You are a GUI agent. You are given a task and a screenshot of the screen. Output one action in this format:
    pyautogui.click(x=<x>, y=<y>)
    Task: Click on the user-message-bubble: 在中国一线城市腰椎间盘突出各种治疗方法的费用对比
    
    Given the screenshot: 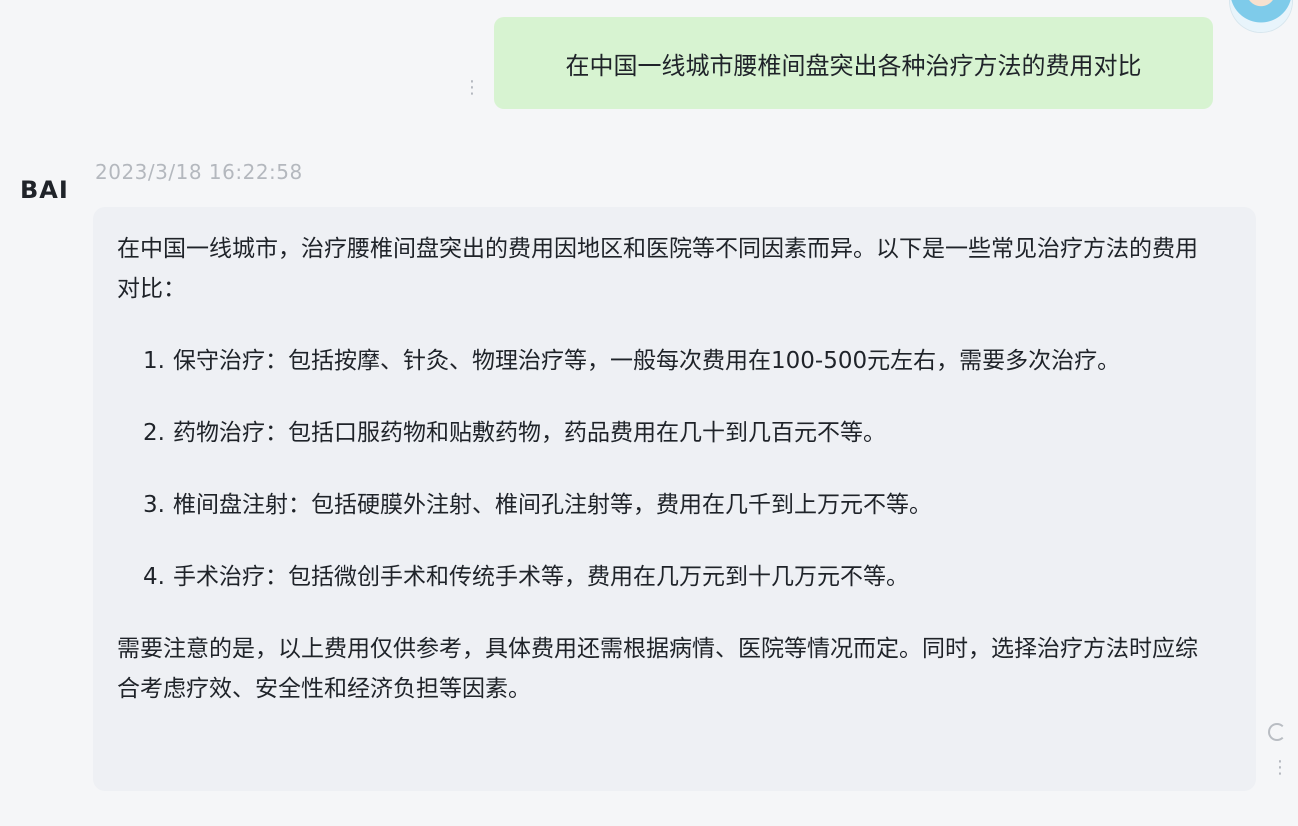 What is the action you would take?
    pyautogui.click(x=853, y=63)
    